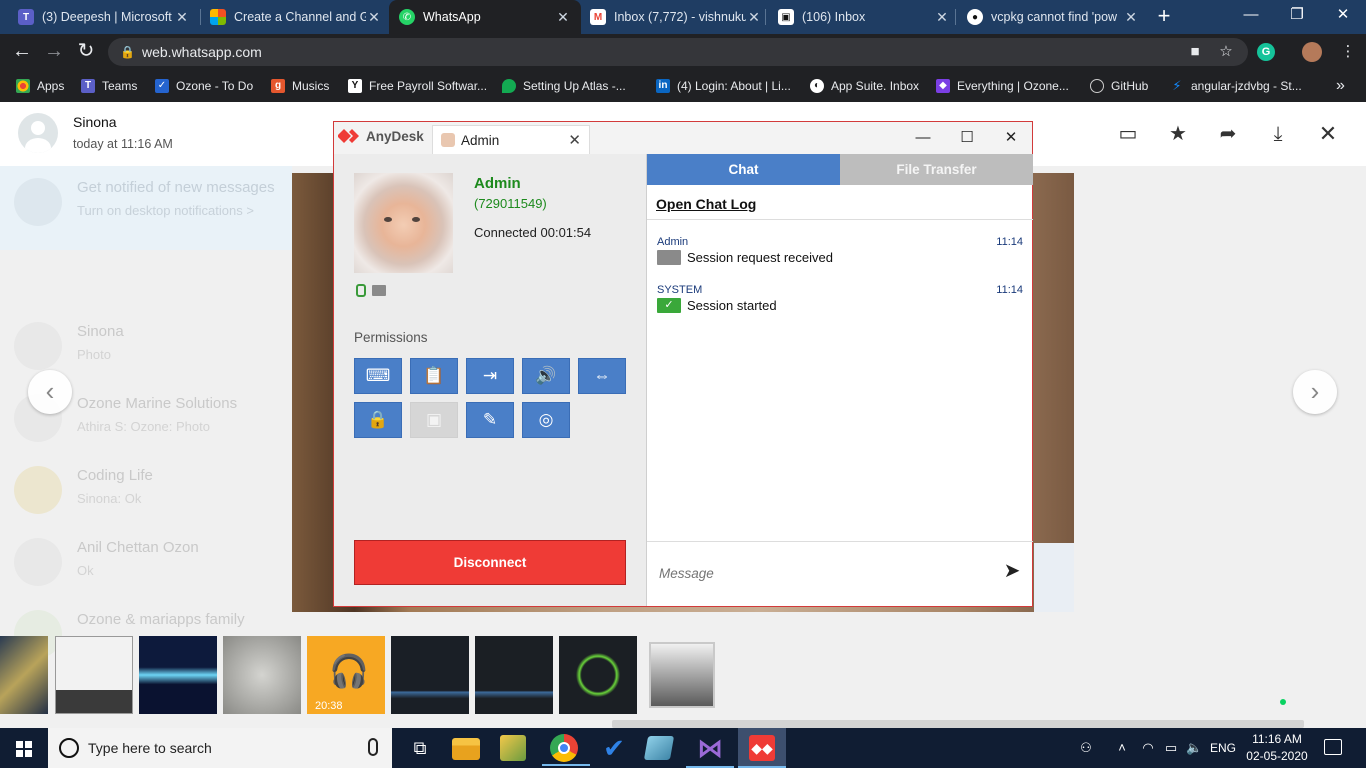 This screenshot has height=768, width=1366. Describe the element at coordinates (296, 17) in the screenshot. I see `tab-create-channel: Create a Channel and G ✕` at that location.